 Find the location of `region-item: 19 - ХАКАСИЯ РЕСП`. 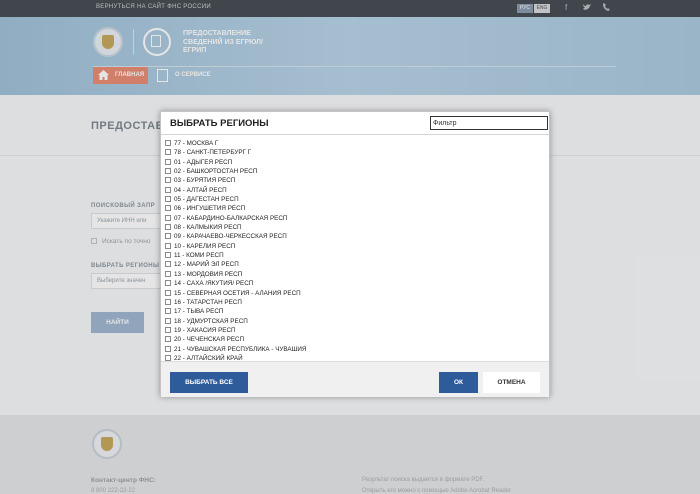

region-item: 19 - ХАКАСИЯ РЕСП is located at coordinates (355, 330).